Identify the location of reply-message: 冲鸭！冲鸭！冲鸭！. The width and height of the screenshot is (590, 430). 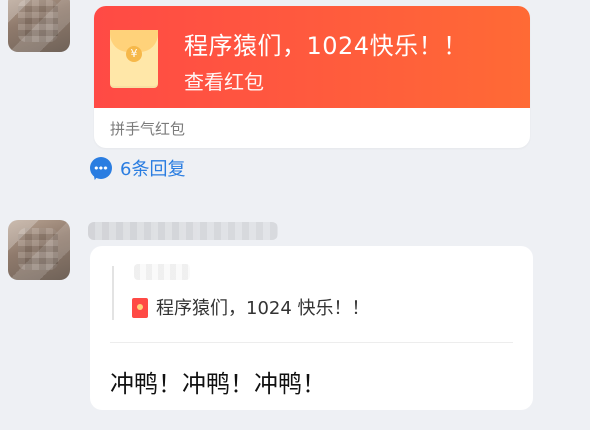
(218, 384).